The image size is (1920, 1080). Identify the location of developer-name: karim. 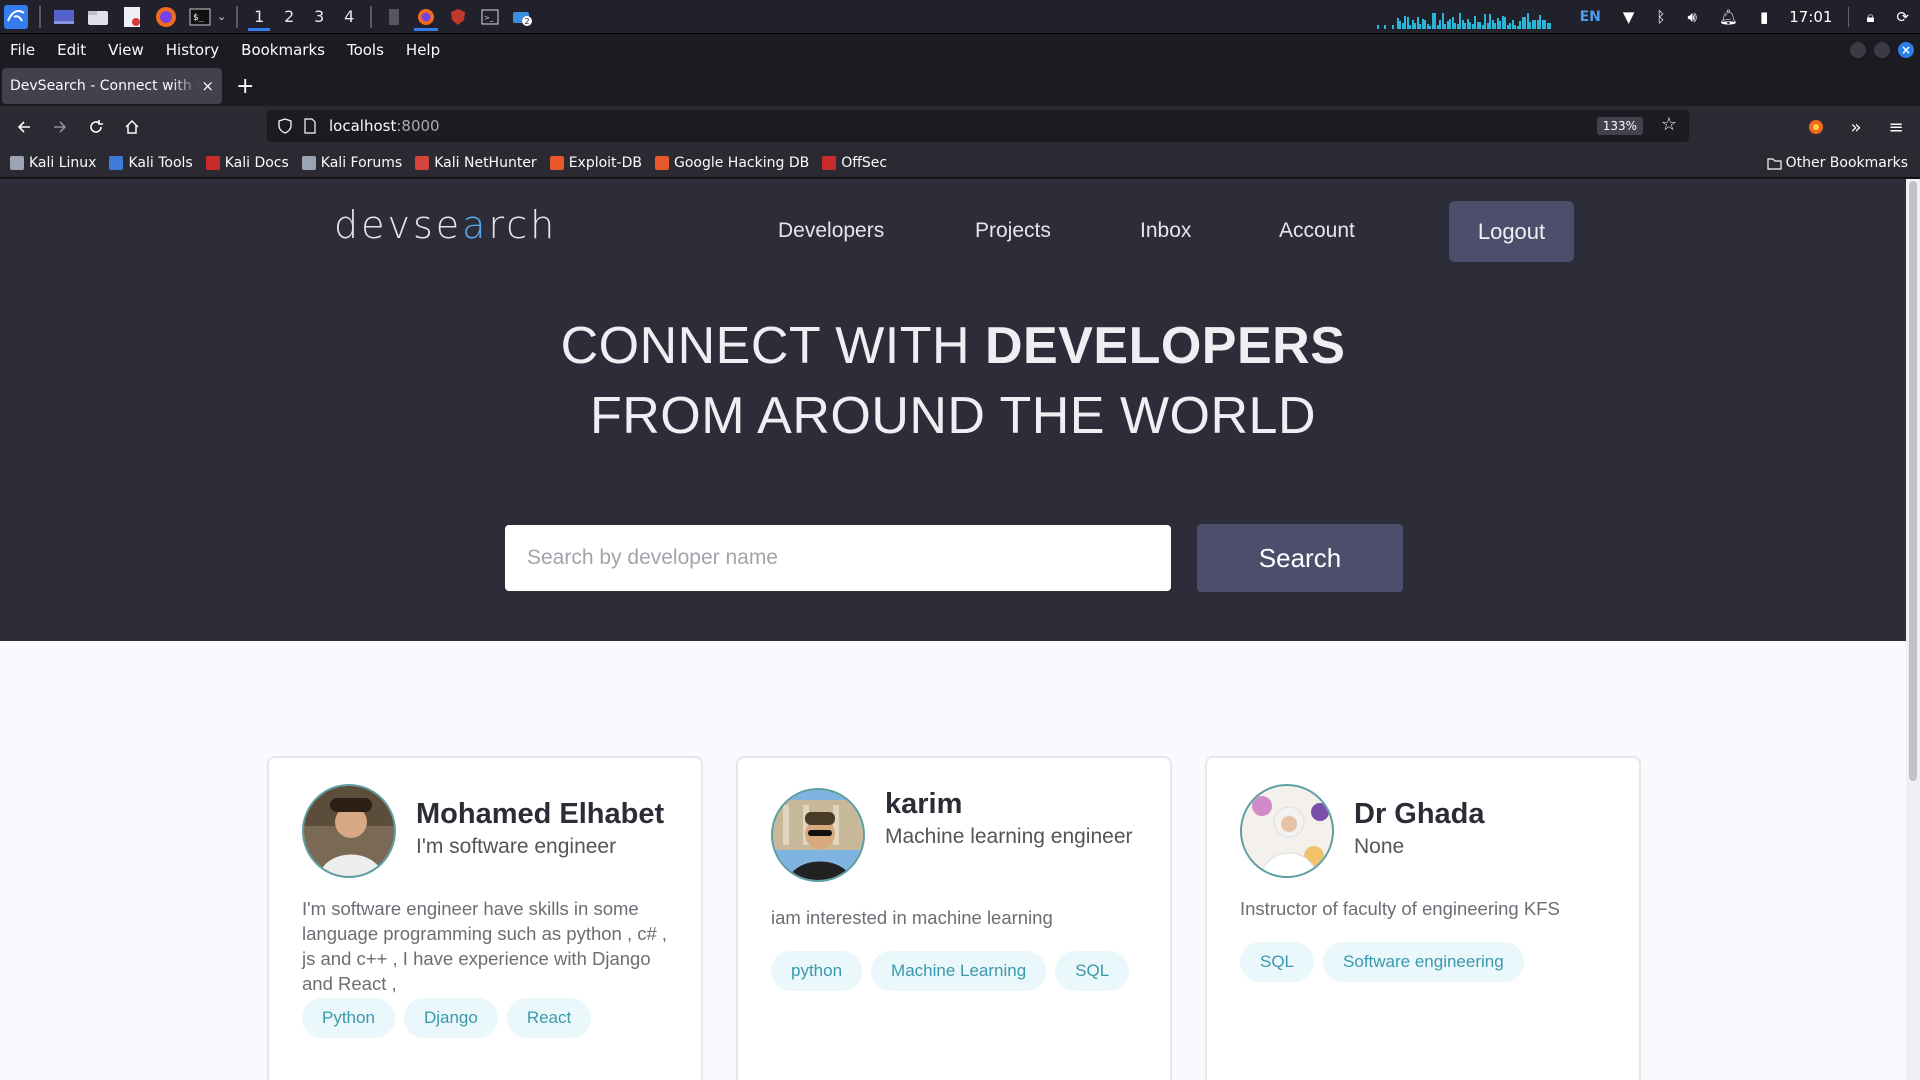
(923, 804).